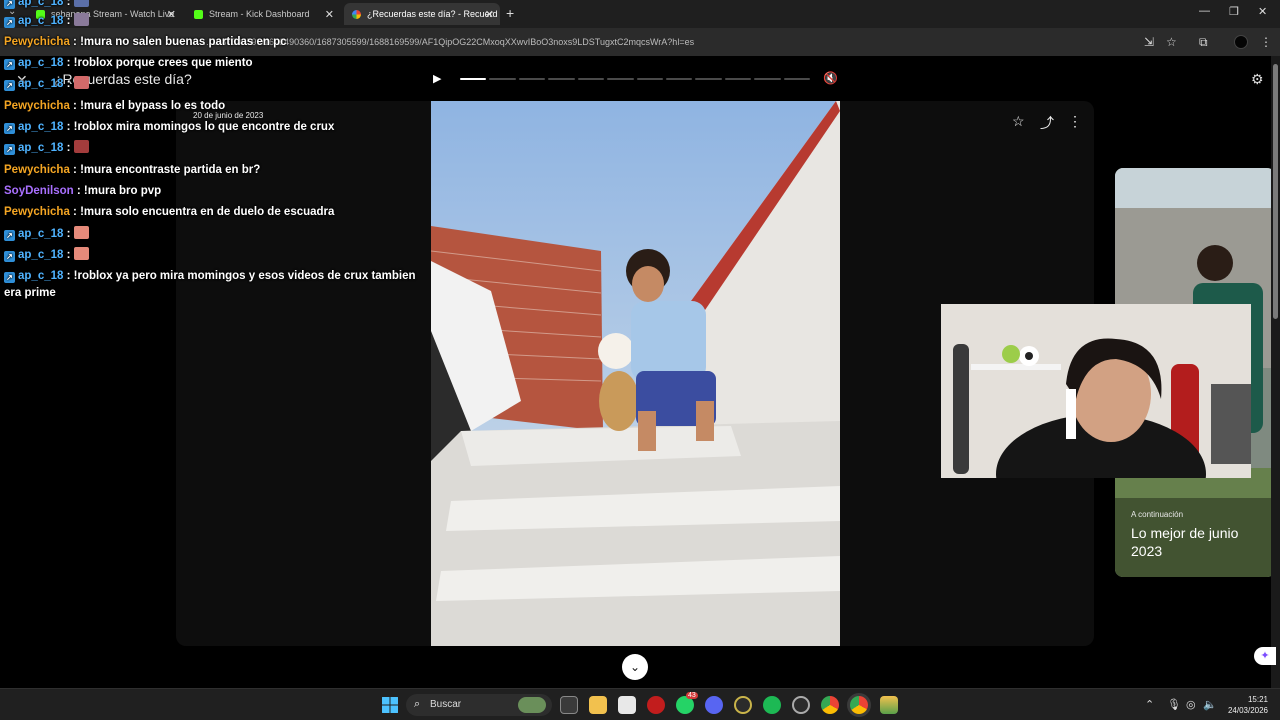 This screenshot has width=1280, height=720. I want to click on search-placeholder: Buscar, so click(446, 704).